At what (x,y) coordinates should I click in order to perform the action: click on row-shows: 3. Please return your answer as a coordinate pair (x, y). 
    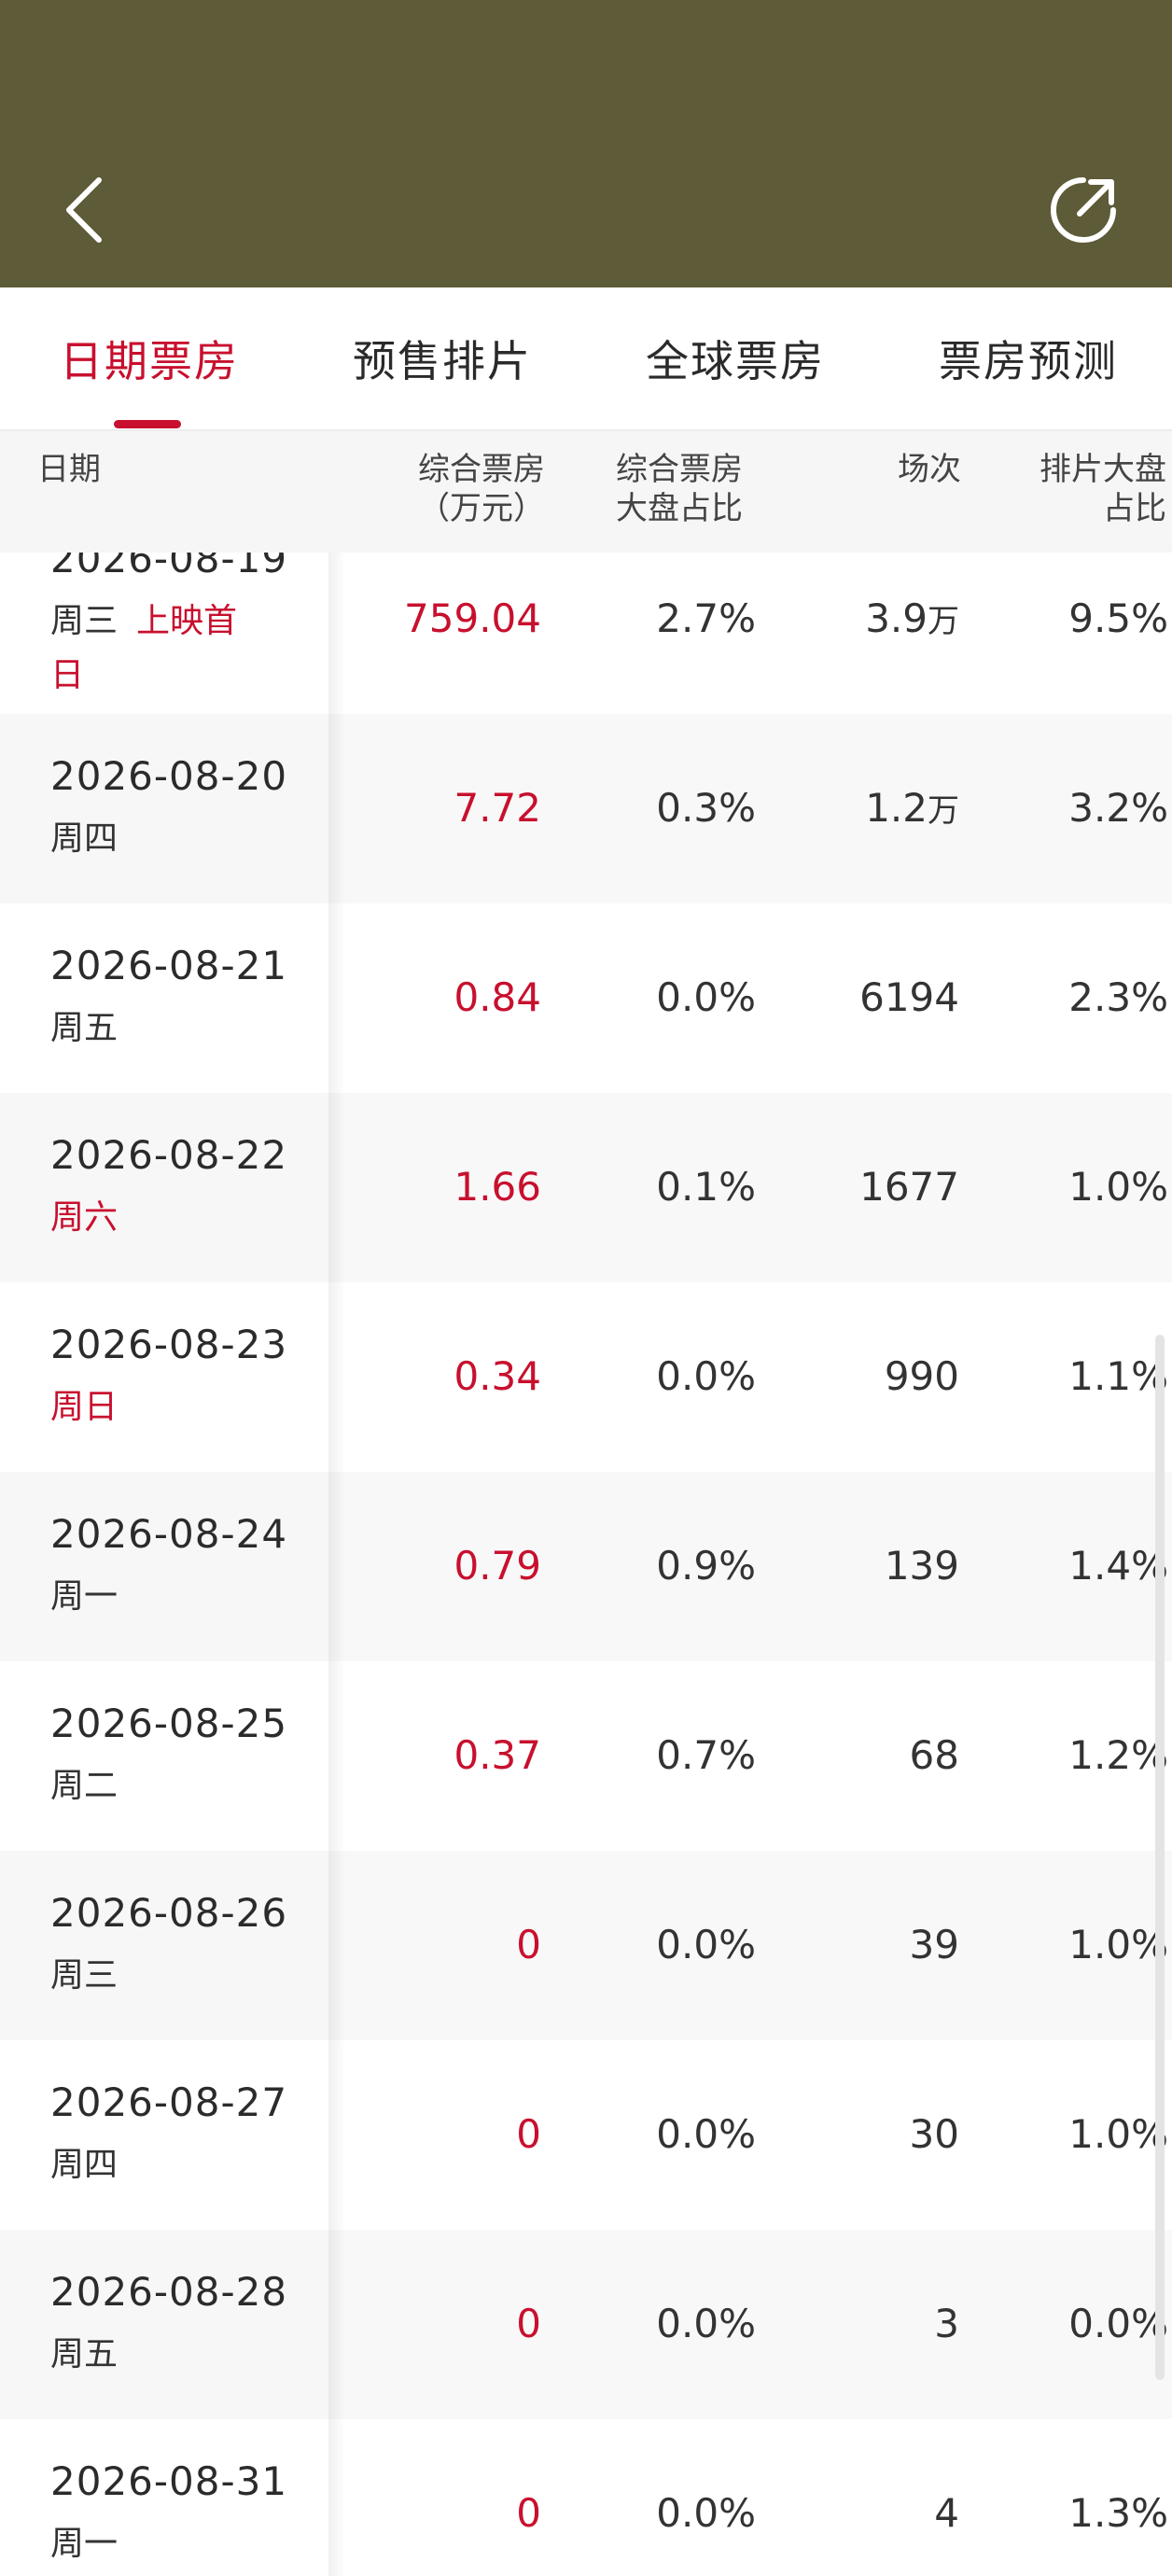
    Looking at the image, I should click on (946, 2323).